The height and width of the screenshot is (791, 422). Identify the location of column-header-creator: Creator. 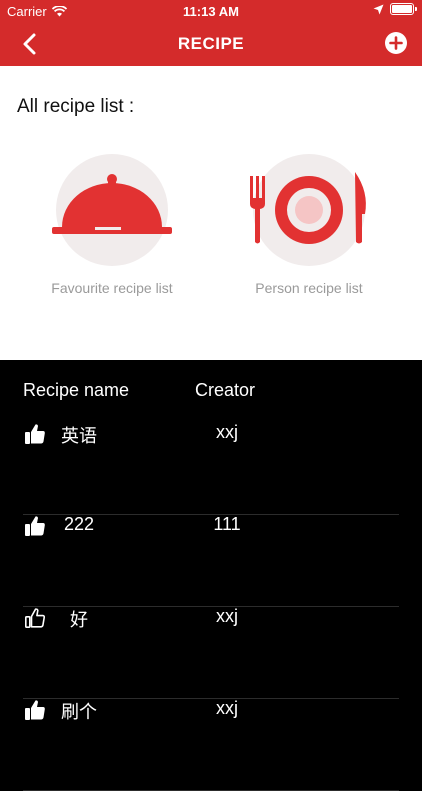
(225, 390).